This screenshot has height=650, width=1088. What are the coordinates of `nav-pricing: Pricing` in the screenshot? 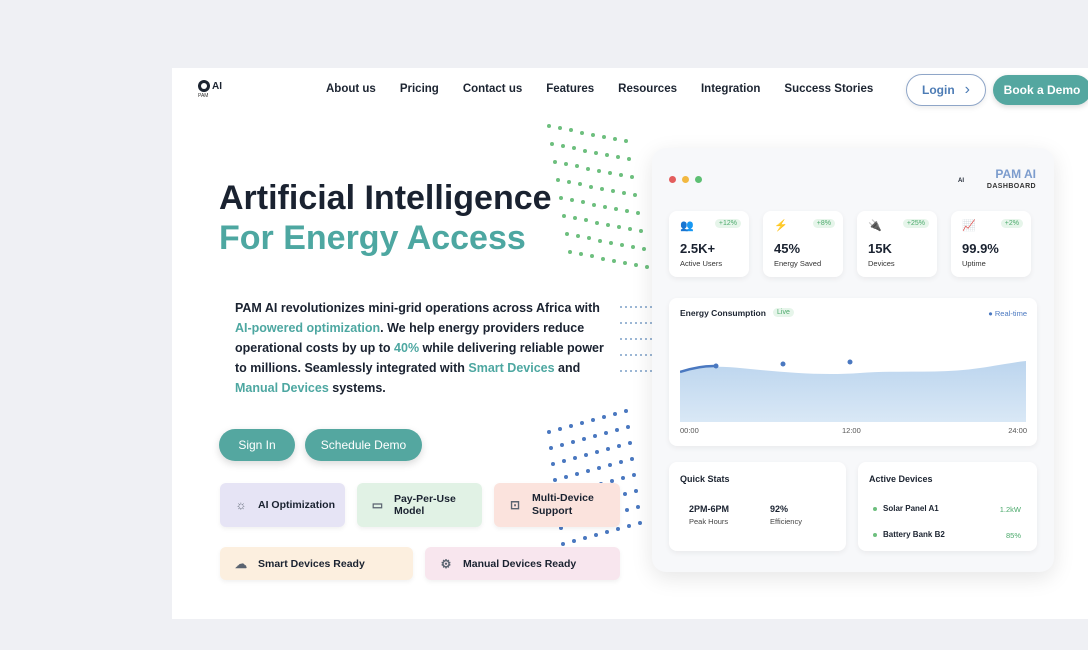 It's located at (419, 89).